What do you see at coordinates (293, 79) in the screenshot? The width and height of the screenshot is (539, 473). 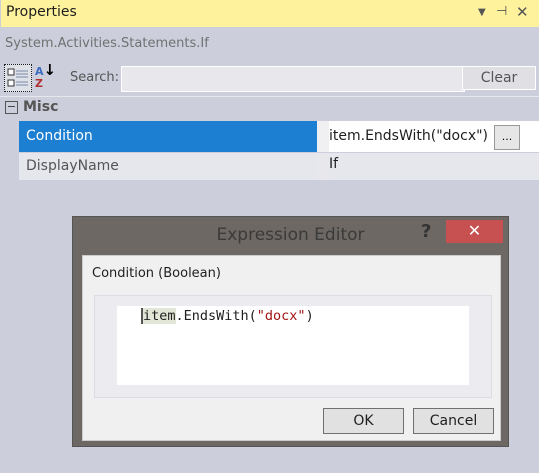 I see `search-input` at bounding box center [293, 79].